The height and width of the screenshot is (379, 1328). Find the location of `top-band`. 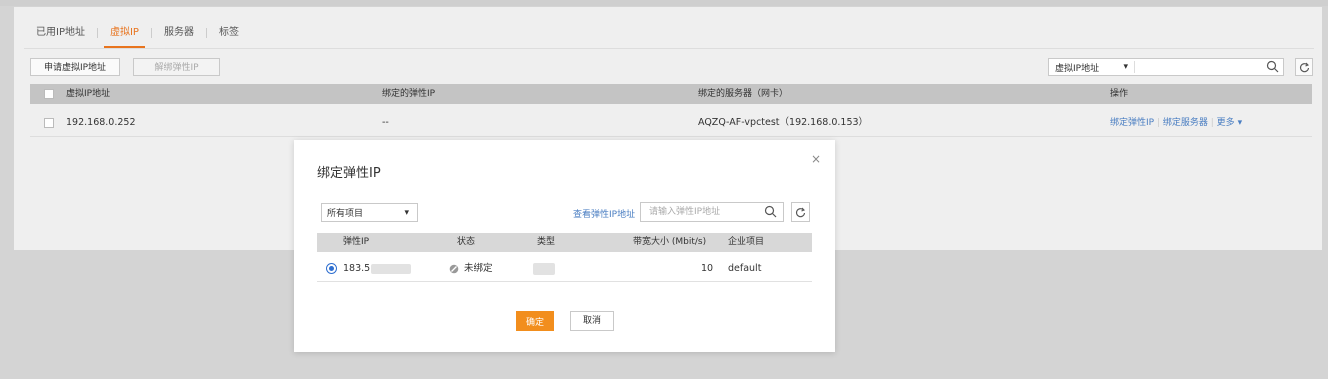

top-band is located at coordinates (664, 3).